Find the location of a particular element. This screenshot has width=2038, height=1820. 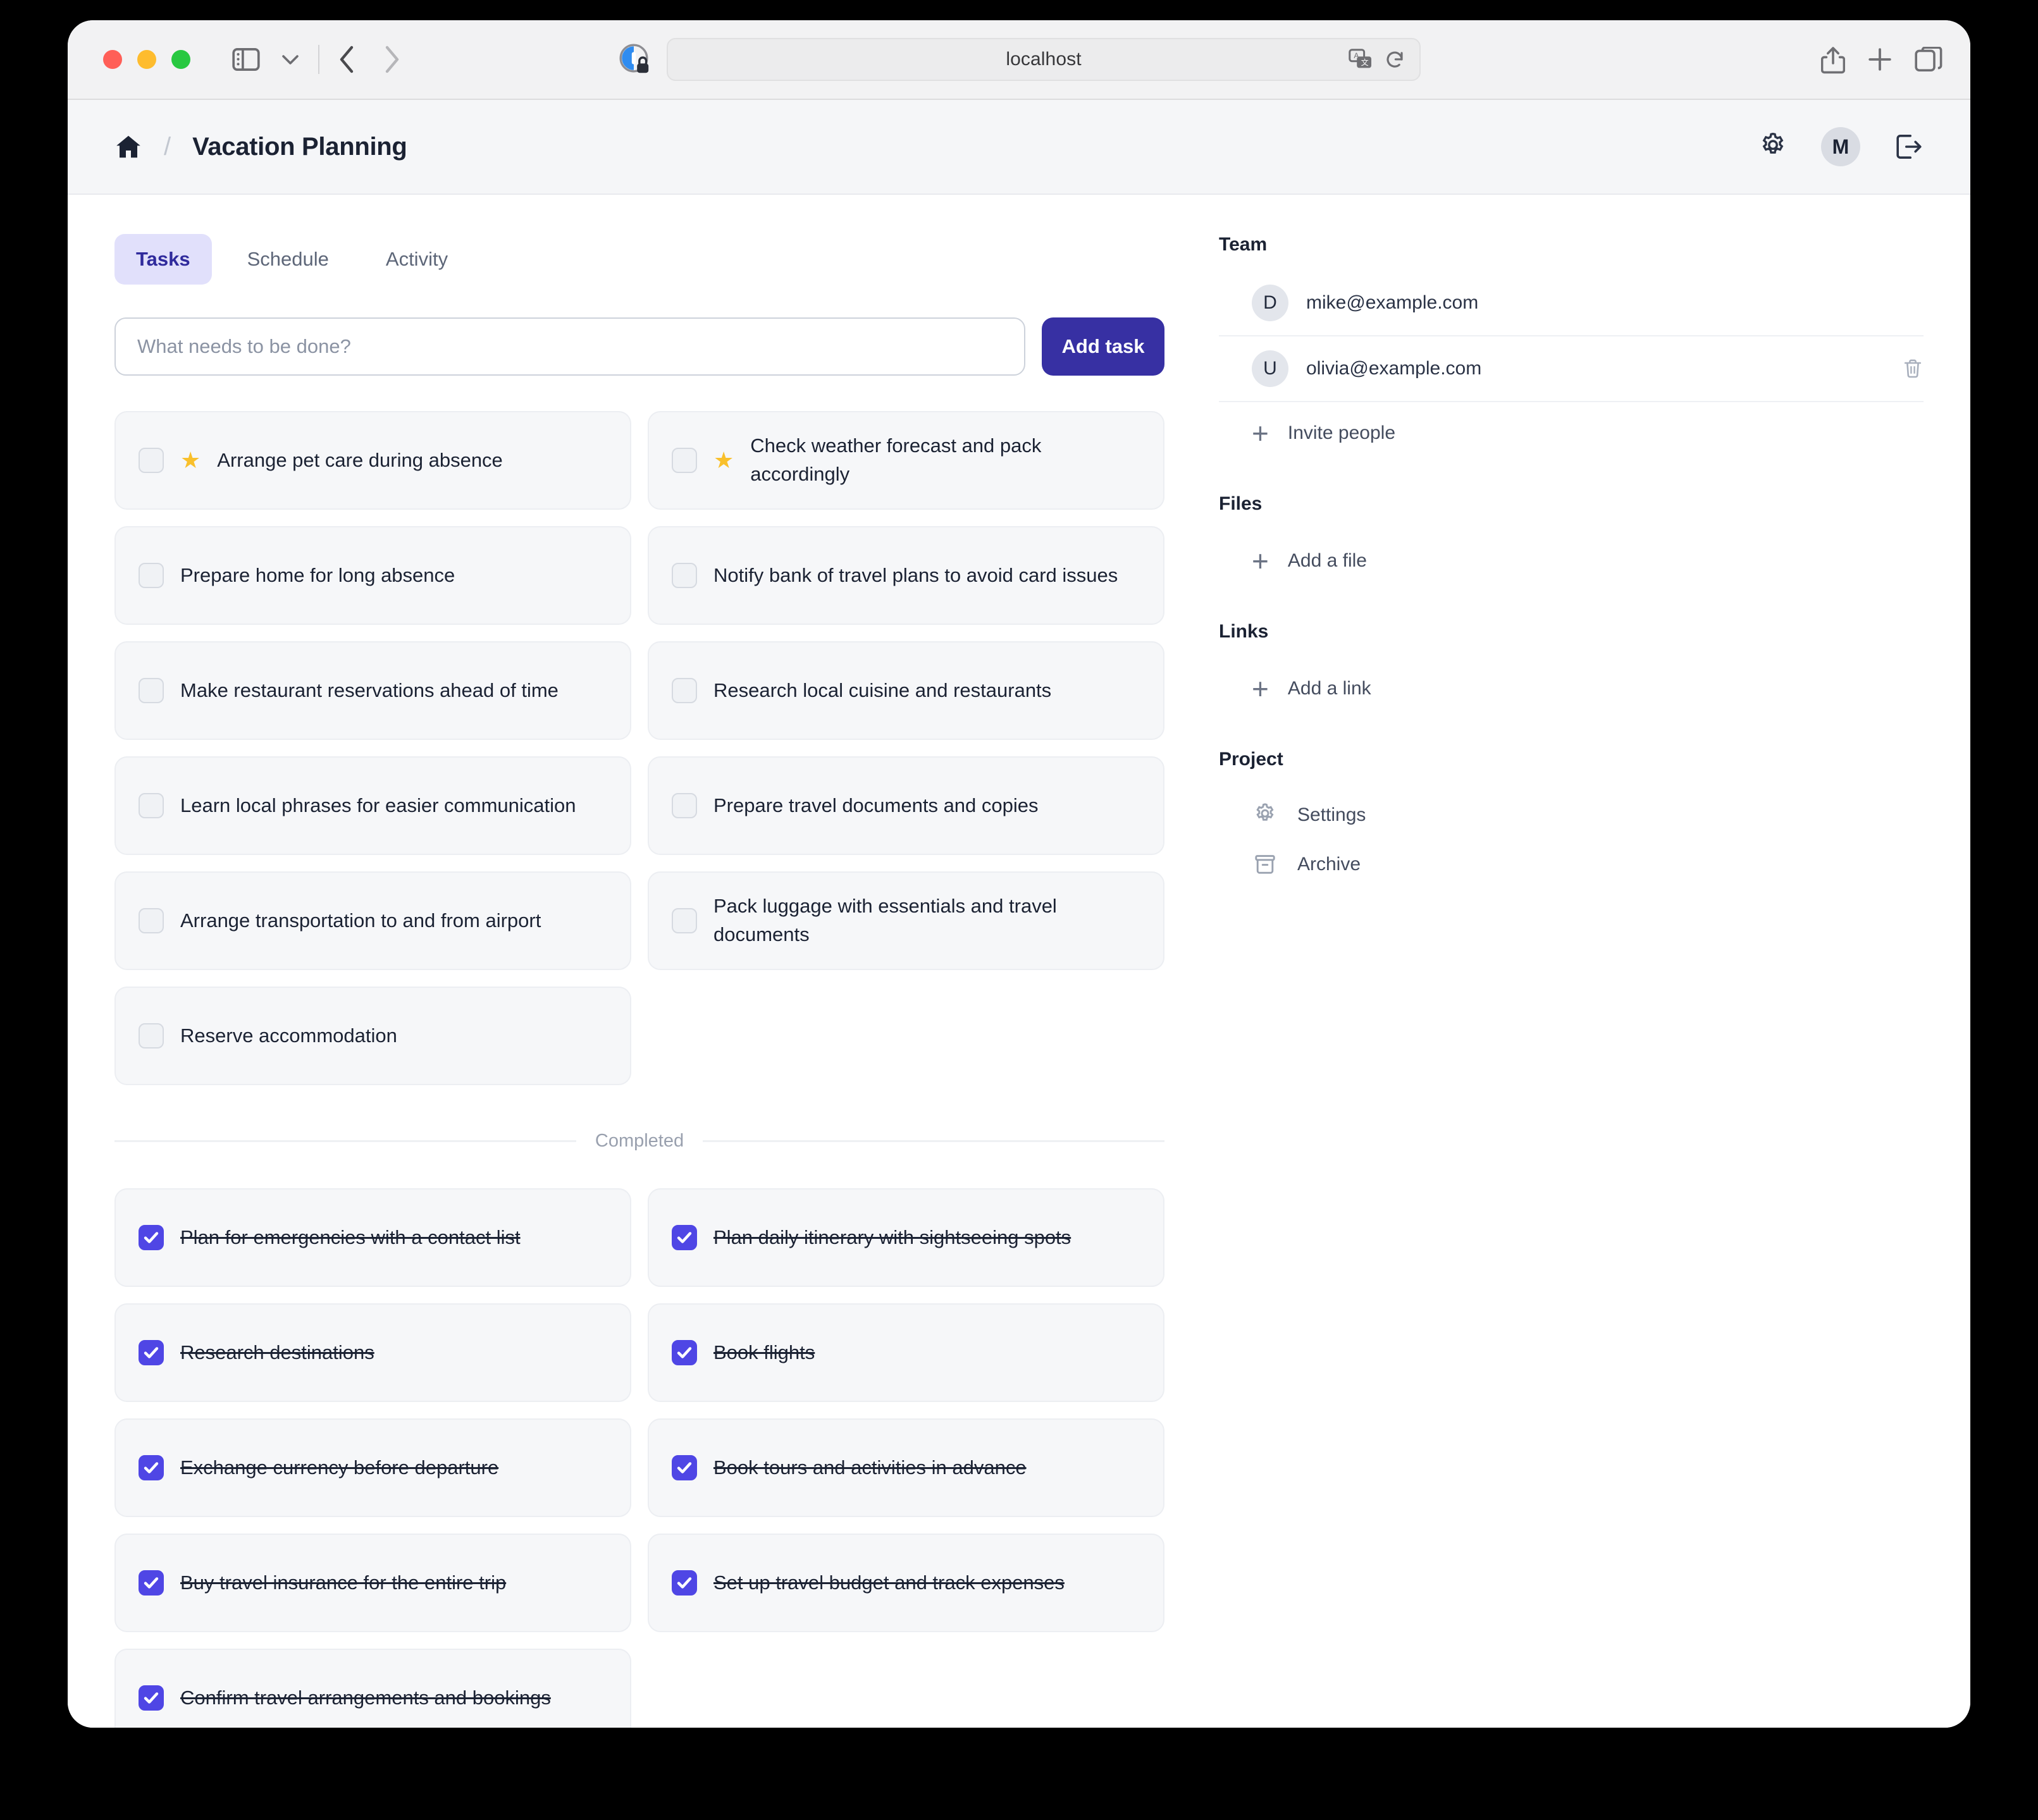

minimize-window-button is located at coordinates (147, 59).